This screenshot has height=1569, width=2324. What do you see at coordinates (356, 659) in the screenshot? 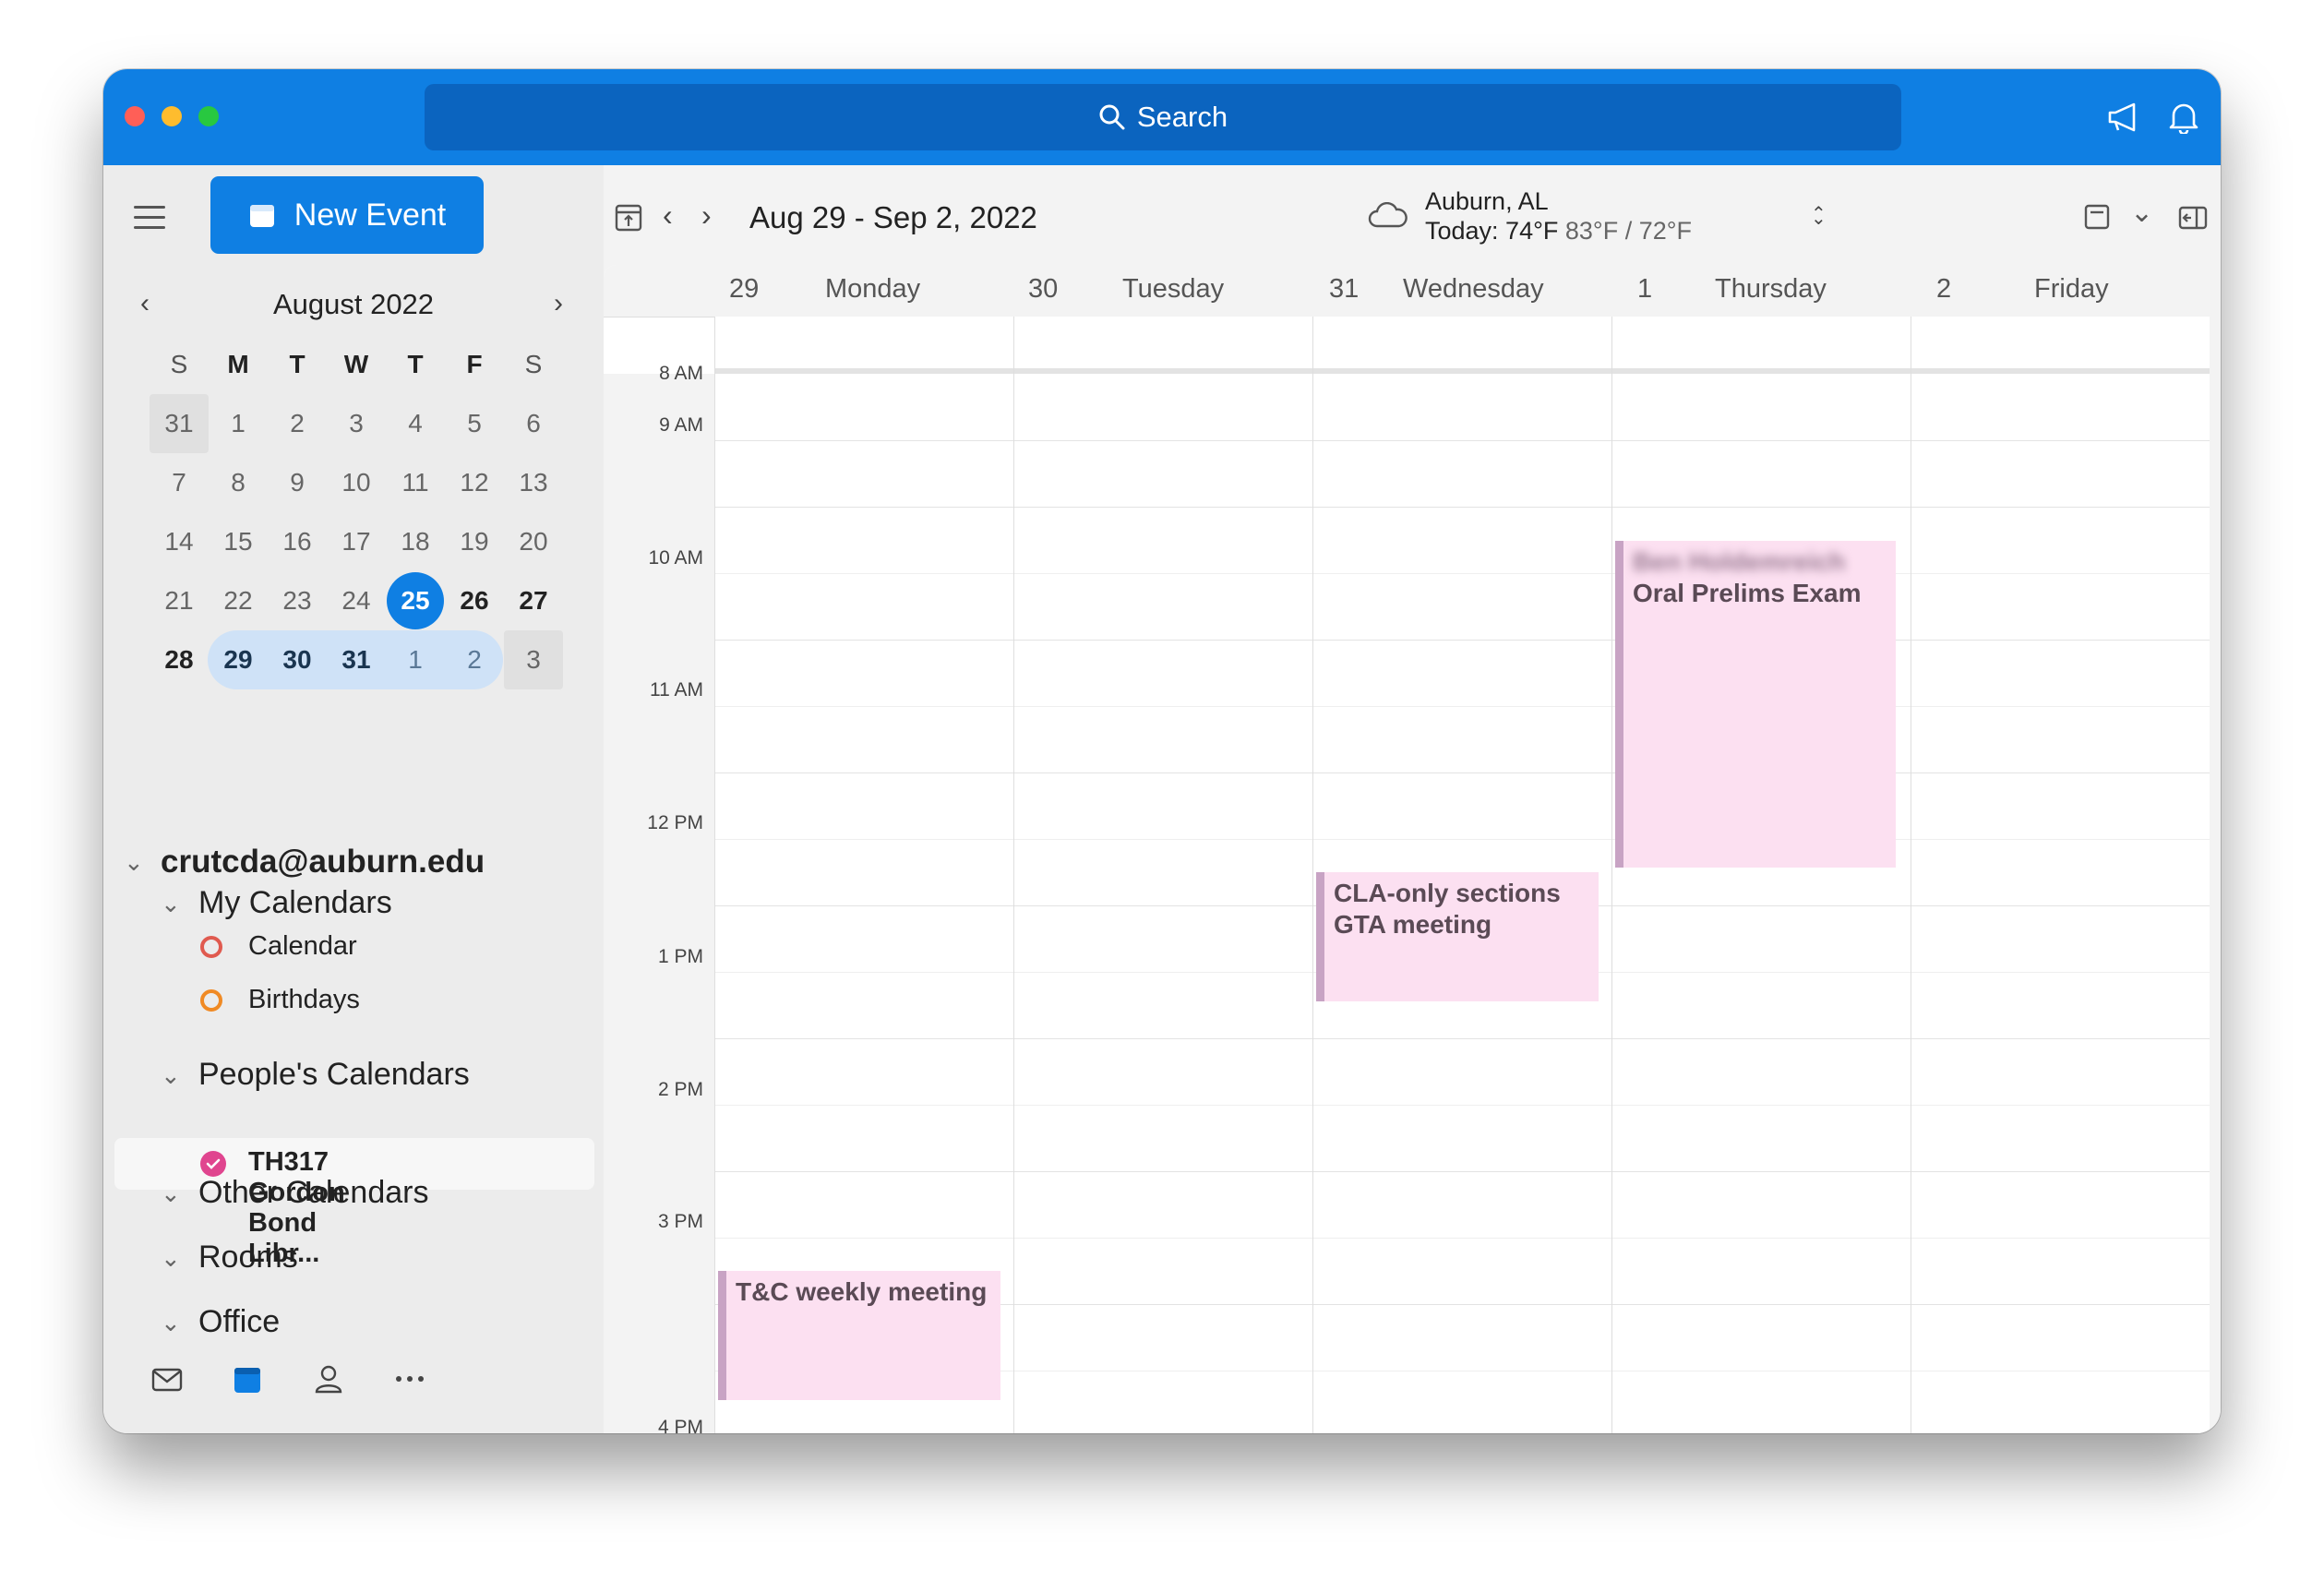
I see `mini-day-selected: 31` at bounding box center [356, 659].